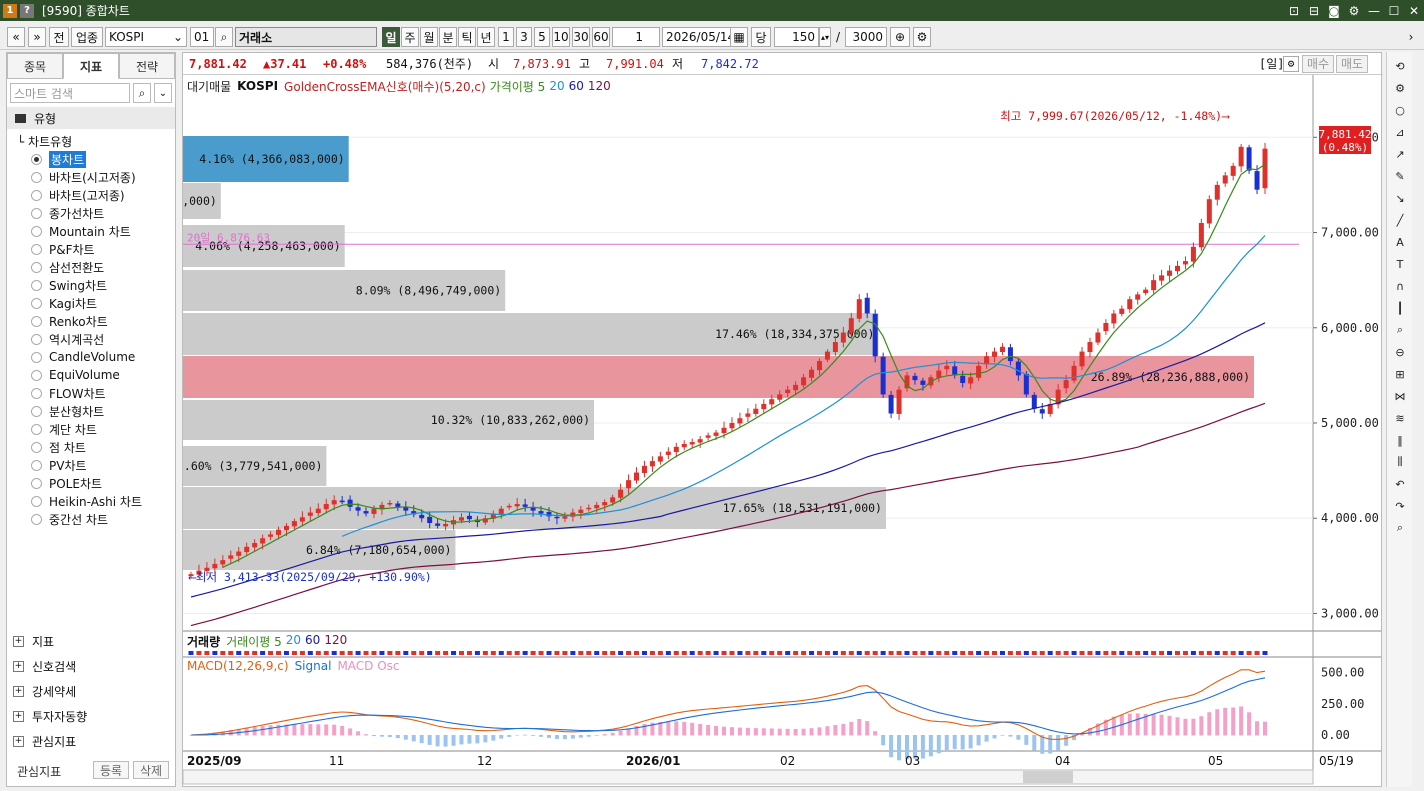  Describe the element at coordinates (1400, 132) in the screenshot. I see `chart-icon: ⊿` at that location.